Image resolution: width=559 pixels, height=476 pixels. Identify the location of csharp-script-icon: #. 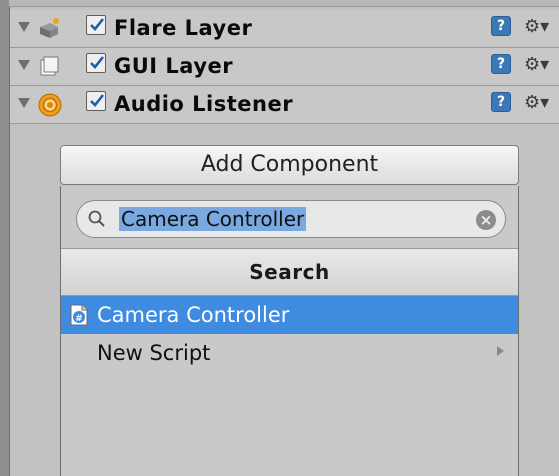
(79, 315).